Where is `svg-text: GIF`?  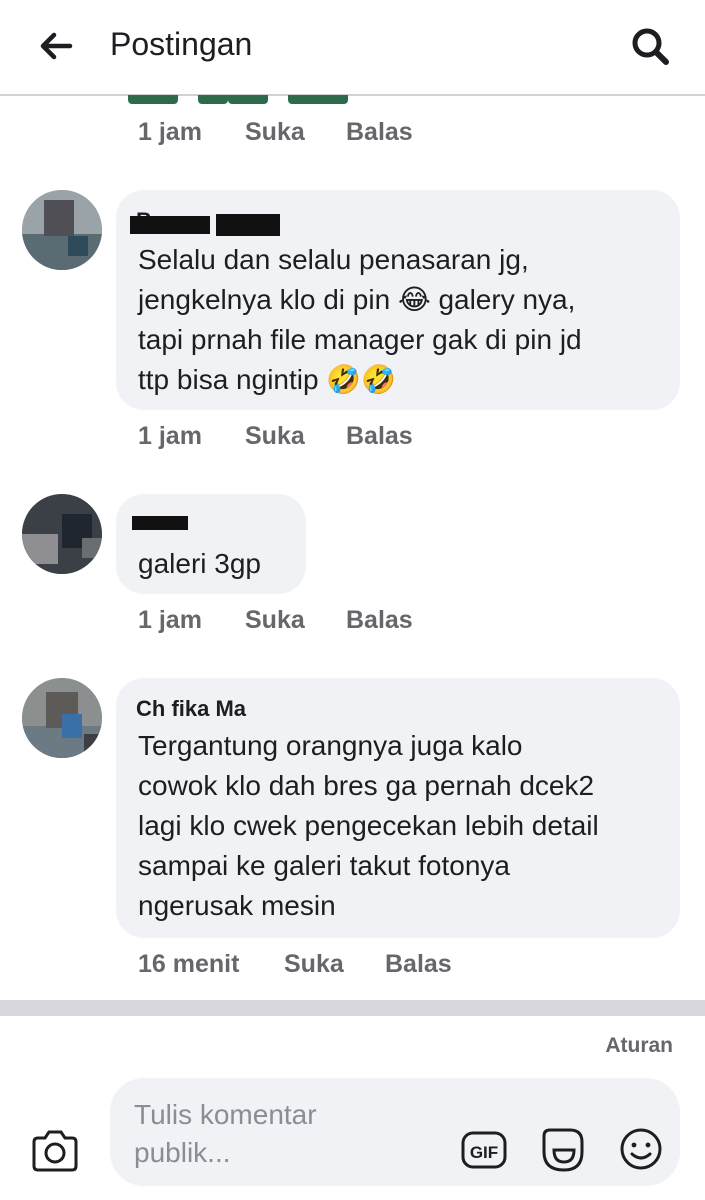
svg-text: GIF is located at coordinates (484, 1152).